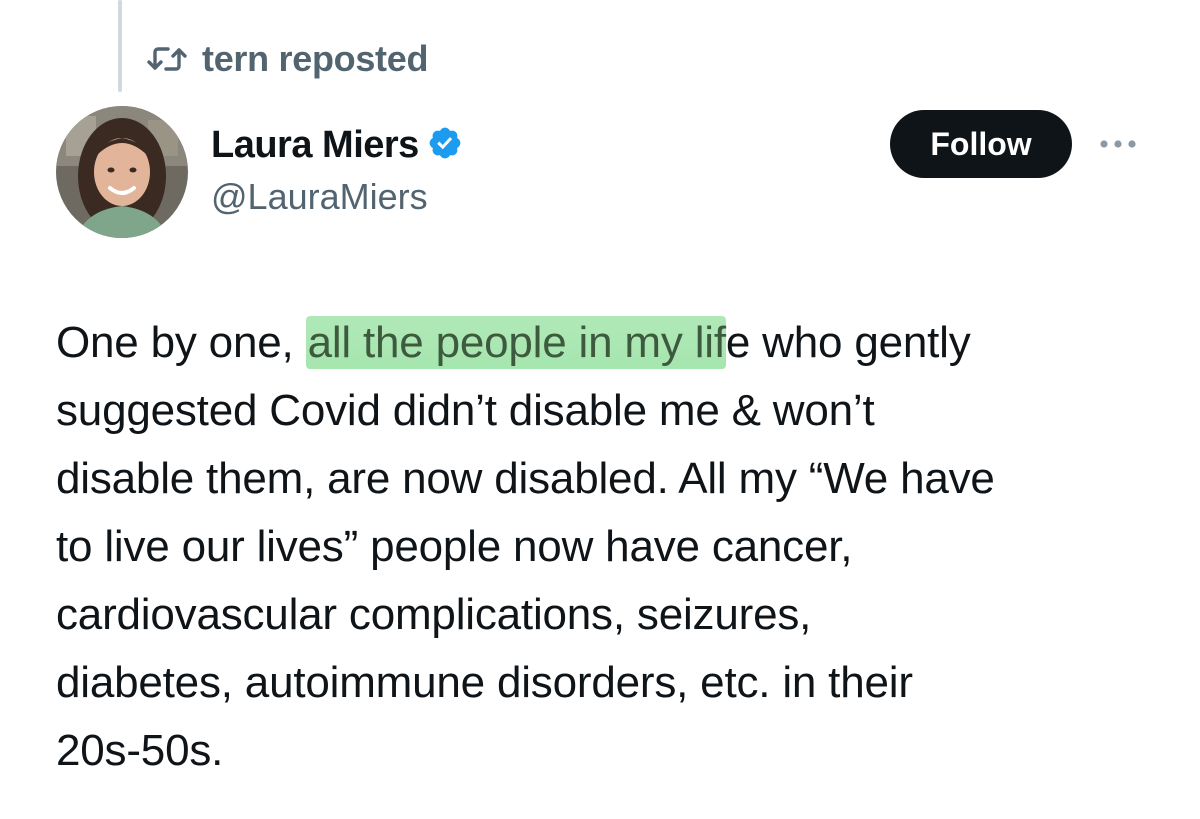 This screenshot has height=819, width=1200. What do you see at coordinates (319, 197) in the screenshot?
I see `author-handle: @LauraMiers` at bounding box center [319, 197].